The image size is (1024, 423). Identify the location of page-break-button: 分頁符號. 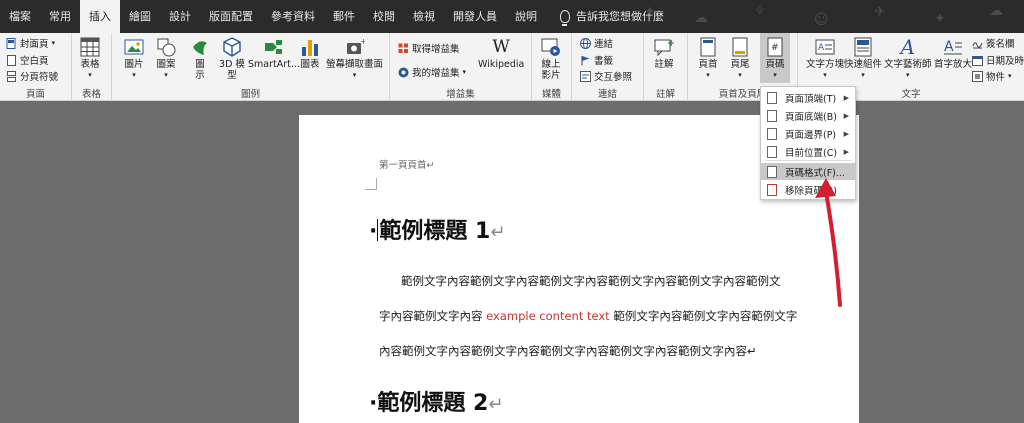
(32, 76).